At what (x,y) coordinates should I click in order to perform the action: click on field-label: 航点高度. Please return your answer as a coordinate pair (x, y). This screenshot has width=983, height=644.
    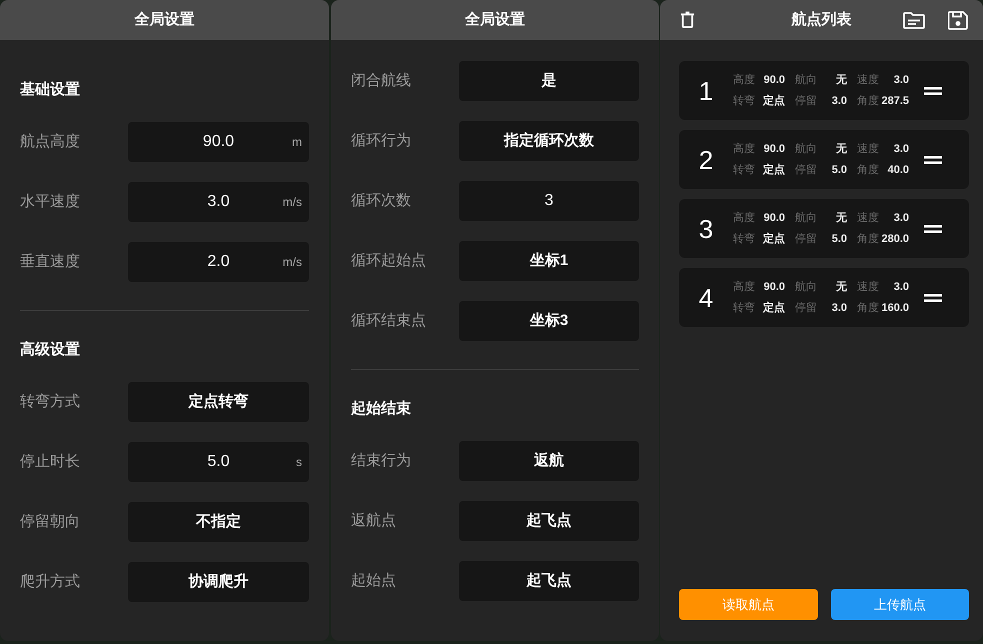
    Looking at the image, I should click on (50, 142).